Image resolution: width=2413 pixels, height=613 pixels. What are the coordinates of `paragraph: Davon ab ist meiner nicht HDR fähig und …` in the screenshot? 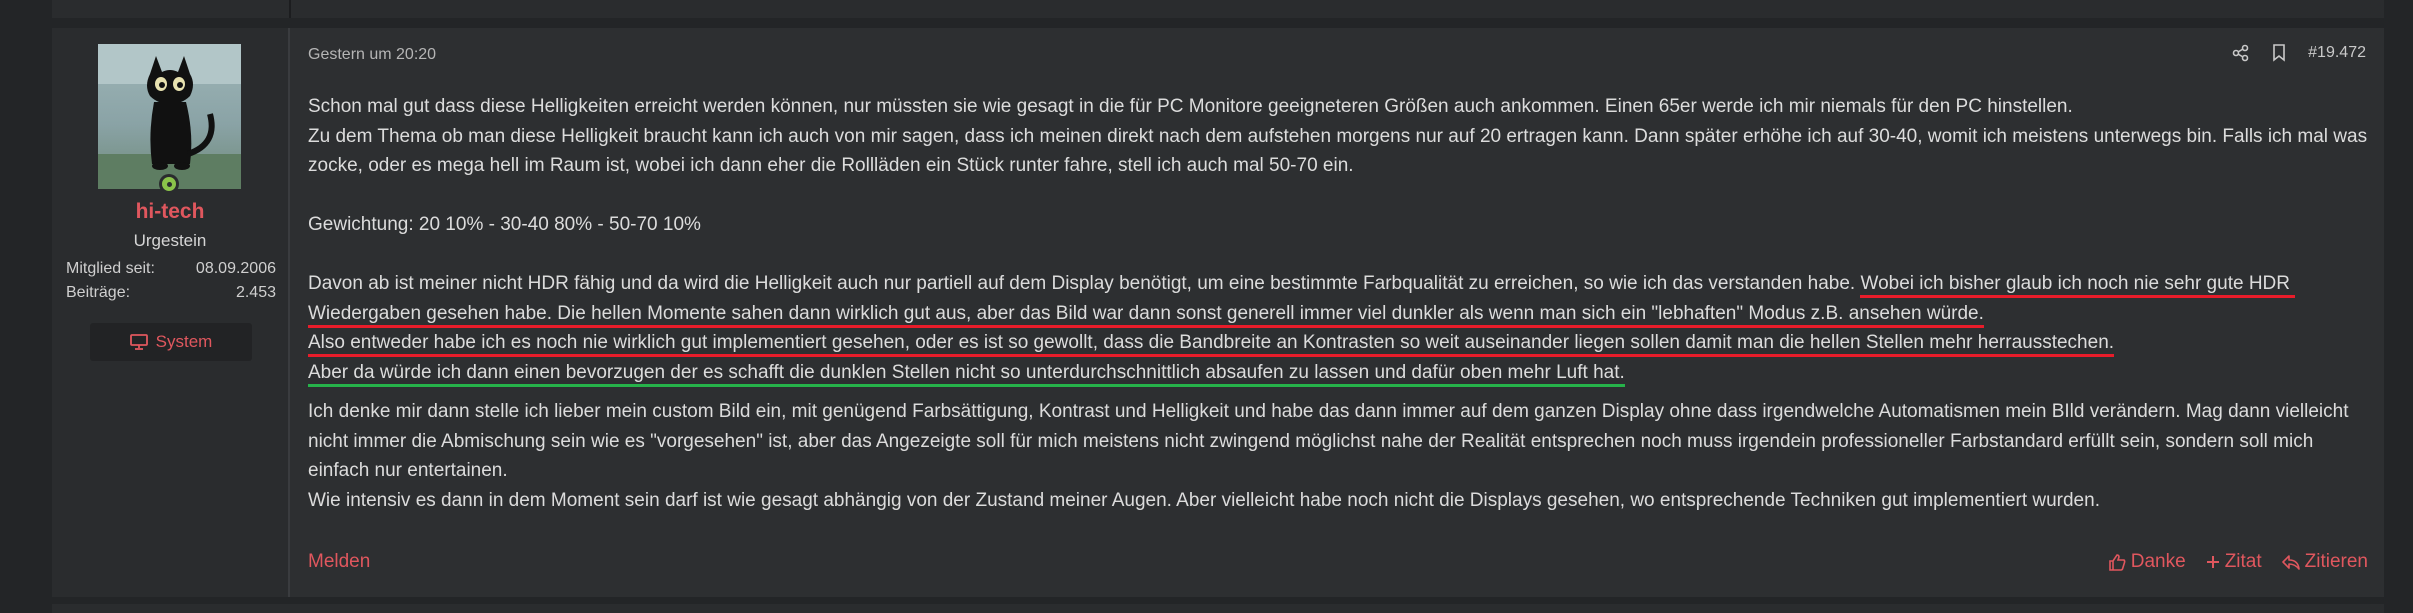 It's located at (1338, 298).